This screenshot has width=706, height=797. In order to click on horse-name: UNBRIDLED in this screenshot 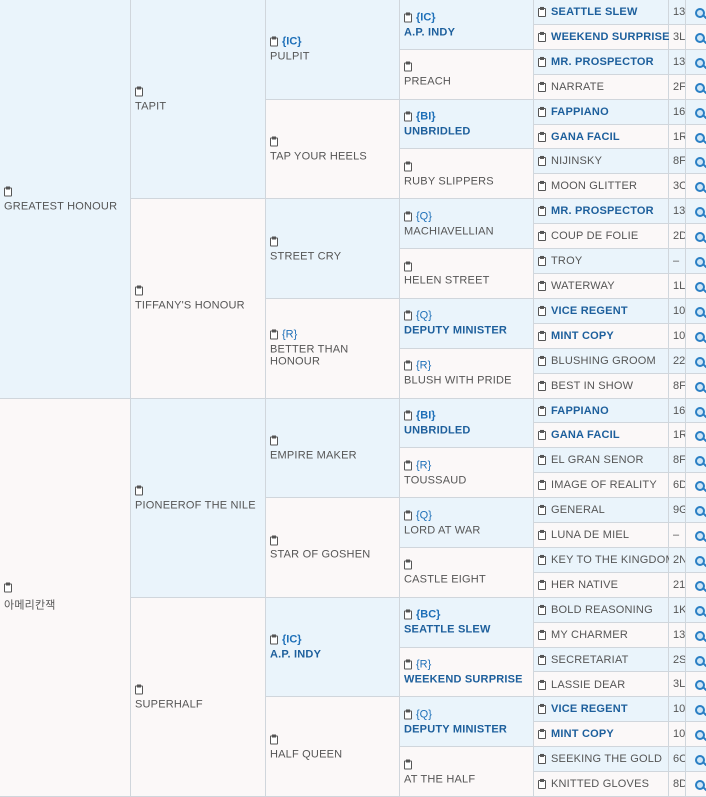, I will do `click(437, 132)`.